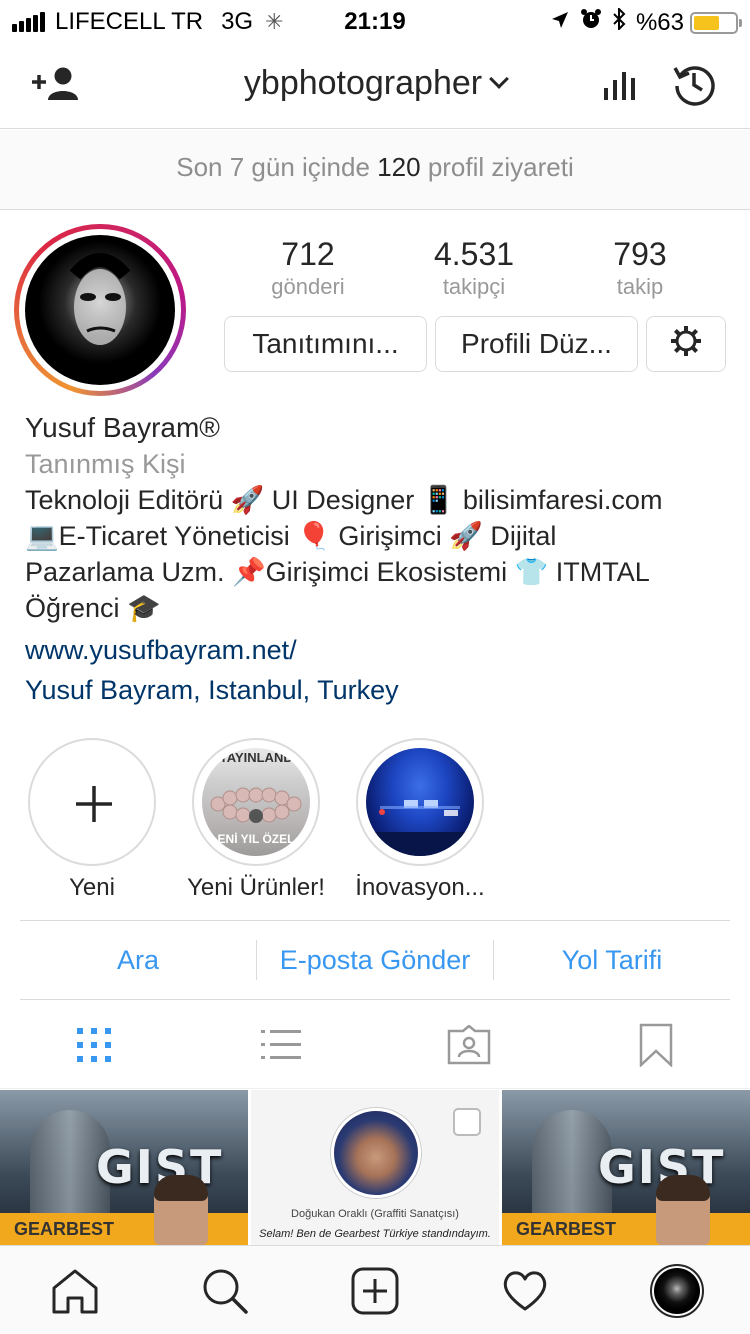 The width and height of the screenshot is (750, 1334). I want to click on tab-saved, so click(656, 1044).